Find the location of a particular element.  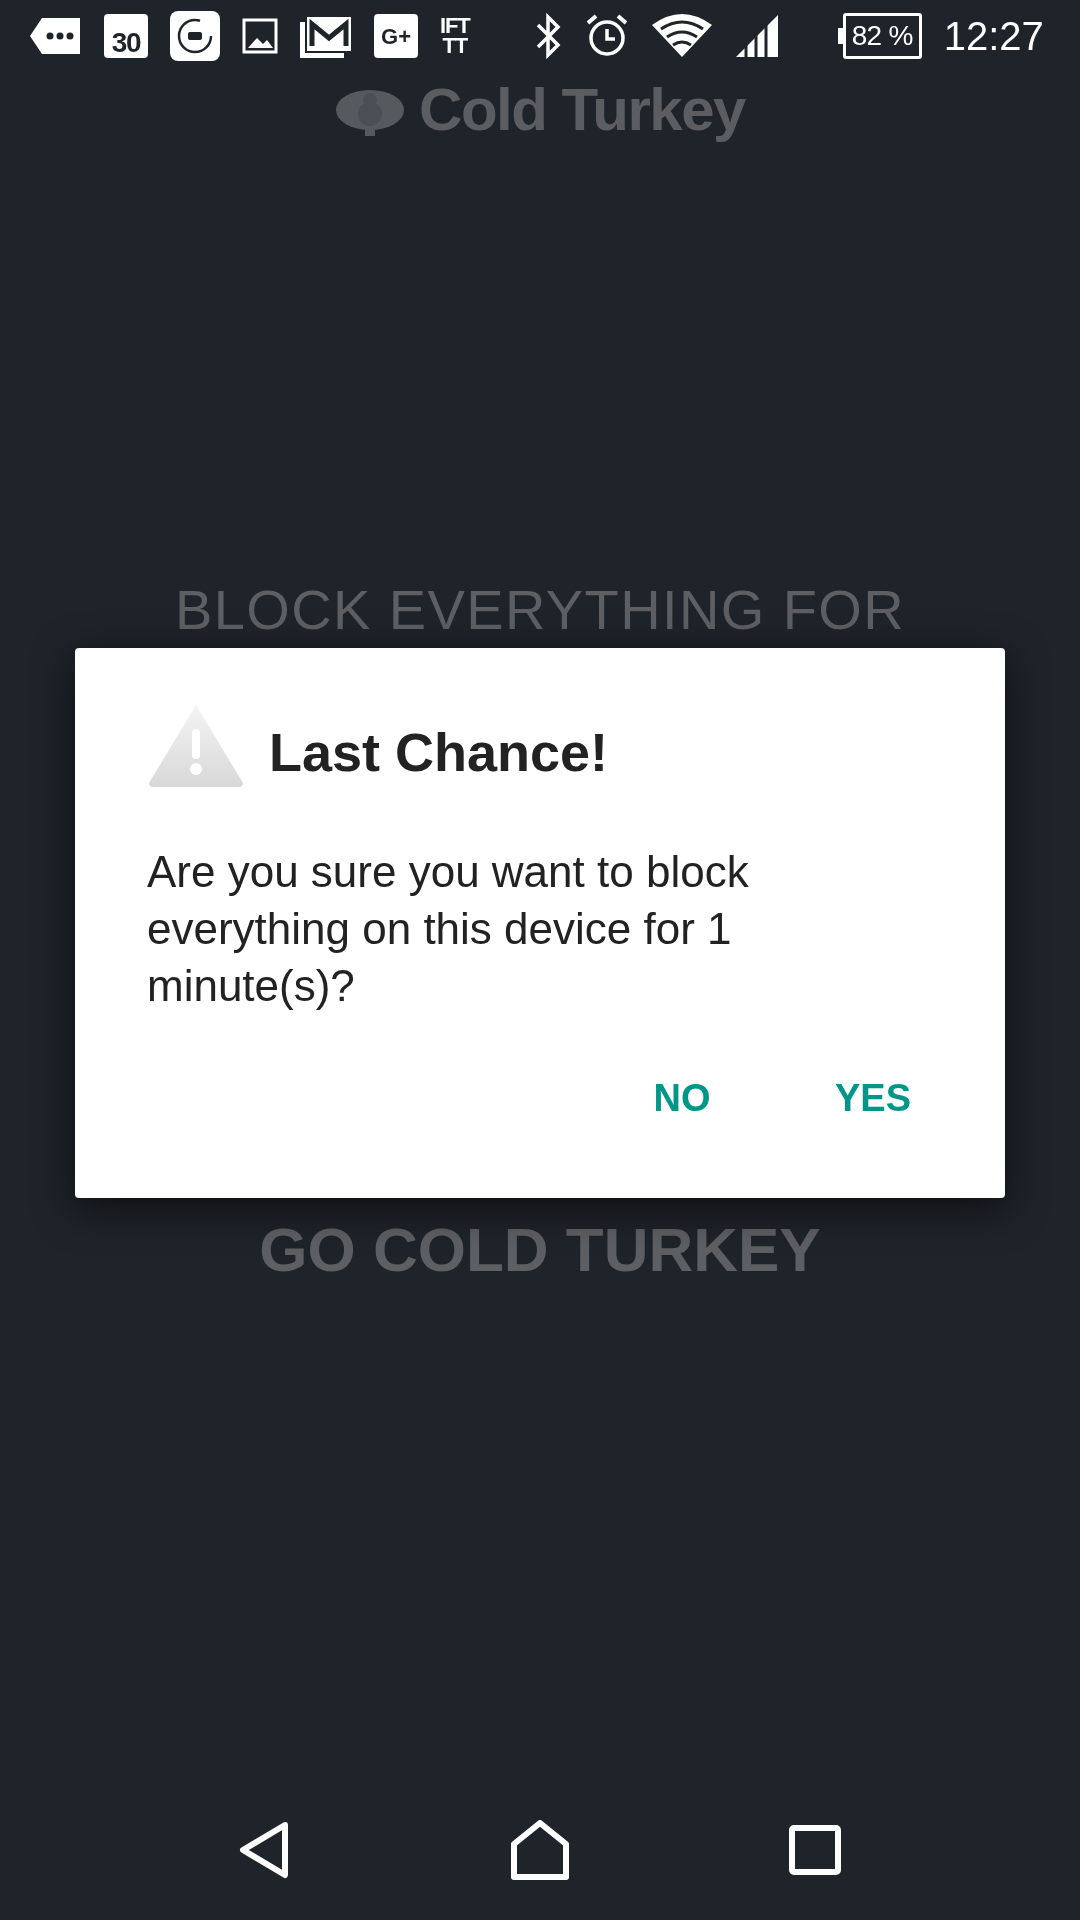

battery-indicator: 82 % is located at coordinates (879, 36).